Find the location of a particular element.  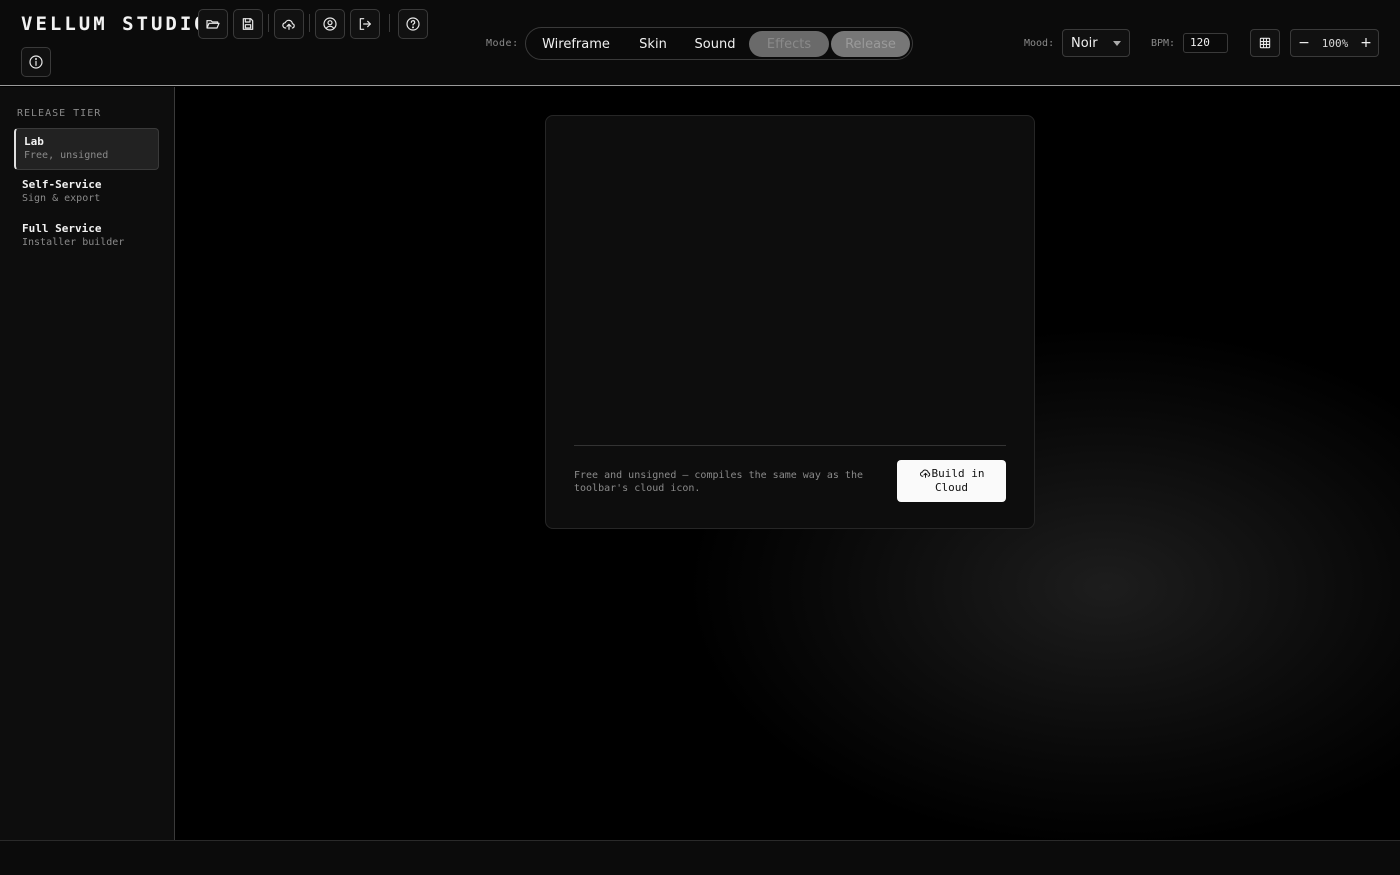

grid-icon is located at coordinates (1265, 43).